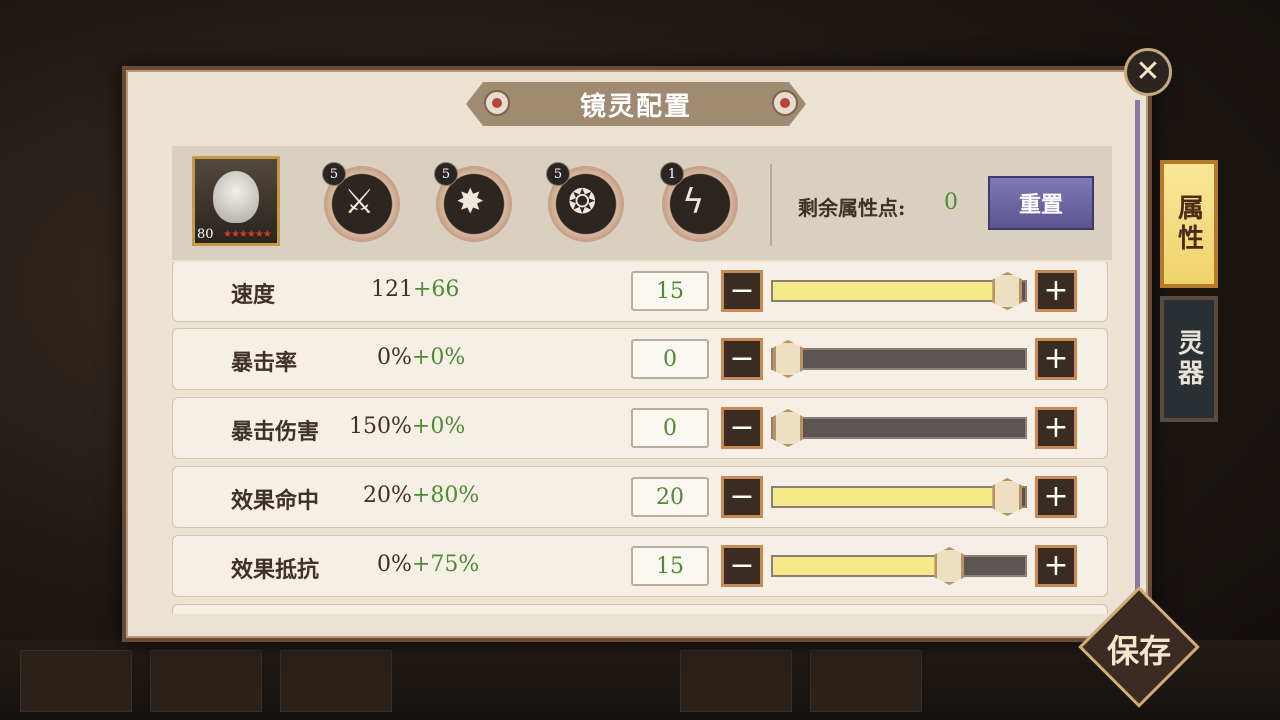 The image size is (1280, 720). I want to click on hero-stars: ★★★★★★, so click(247, 234).